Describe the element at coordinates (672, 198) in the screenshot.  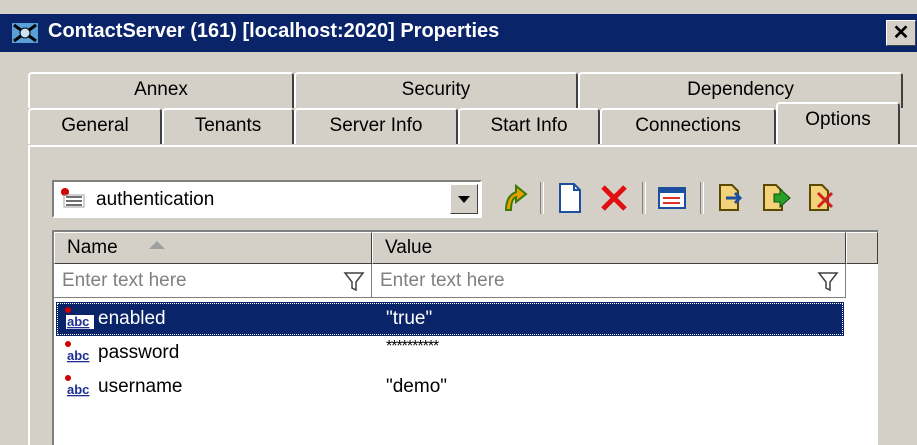
I see `edit-icon` at that location.